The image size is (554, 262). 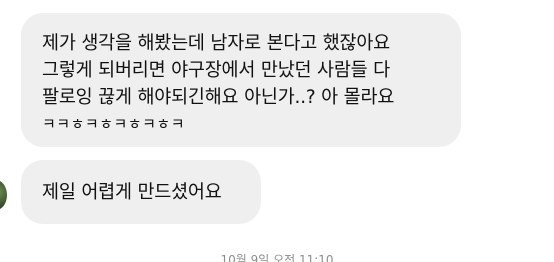 I want to click on message-text-line: 그렇게 되버리면 야구장에서 만났던 사람들 다, so click(x=216, y=70).